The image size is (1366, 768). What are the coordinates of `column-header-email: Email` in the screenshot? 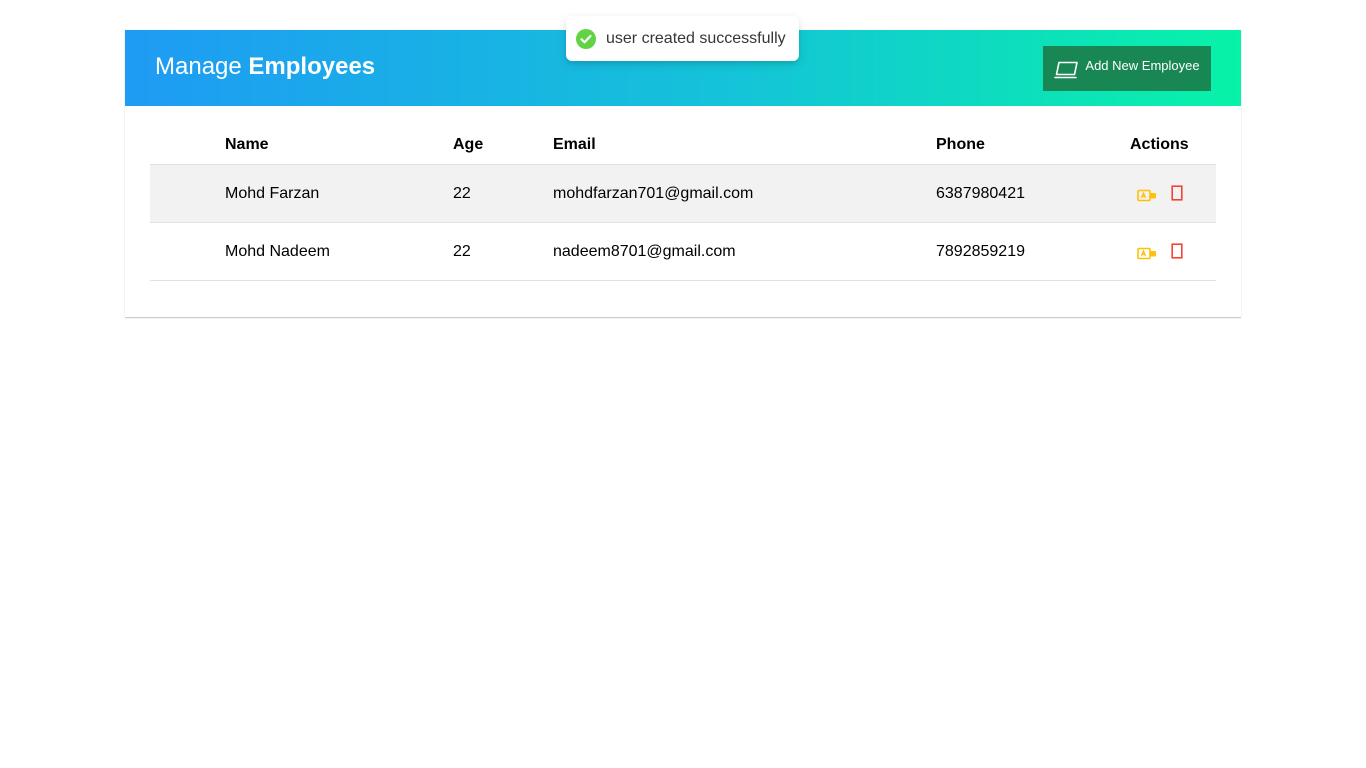 It's located at (744, 145).